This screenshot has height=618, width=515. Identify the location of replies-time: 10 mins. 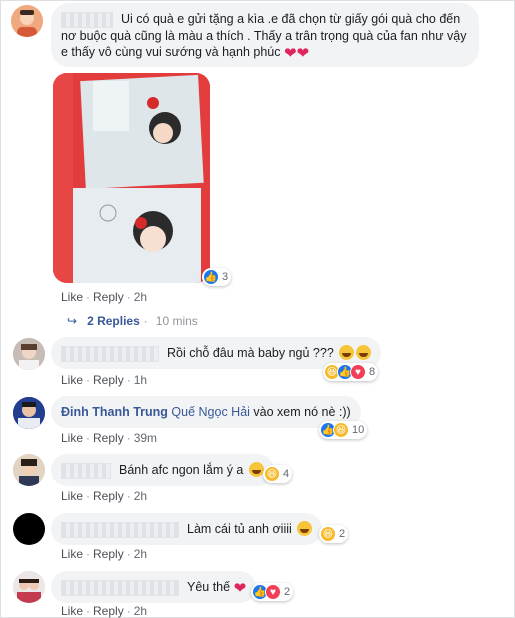
(176, 321).